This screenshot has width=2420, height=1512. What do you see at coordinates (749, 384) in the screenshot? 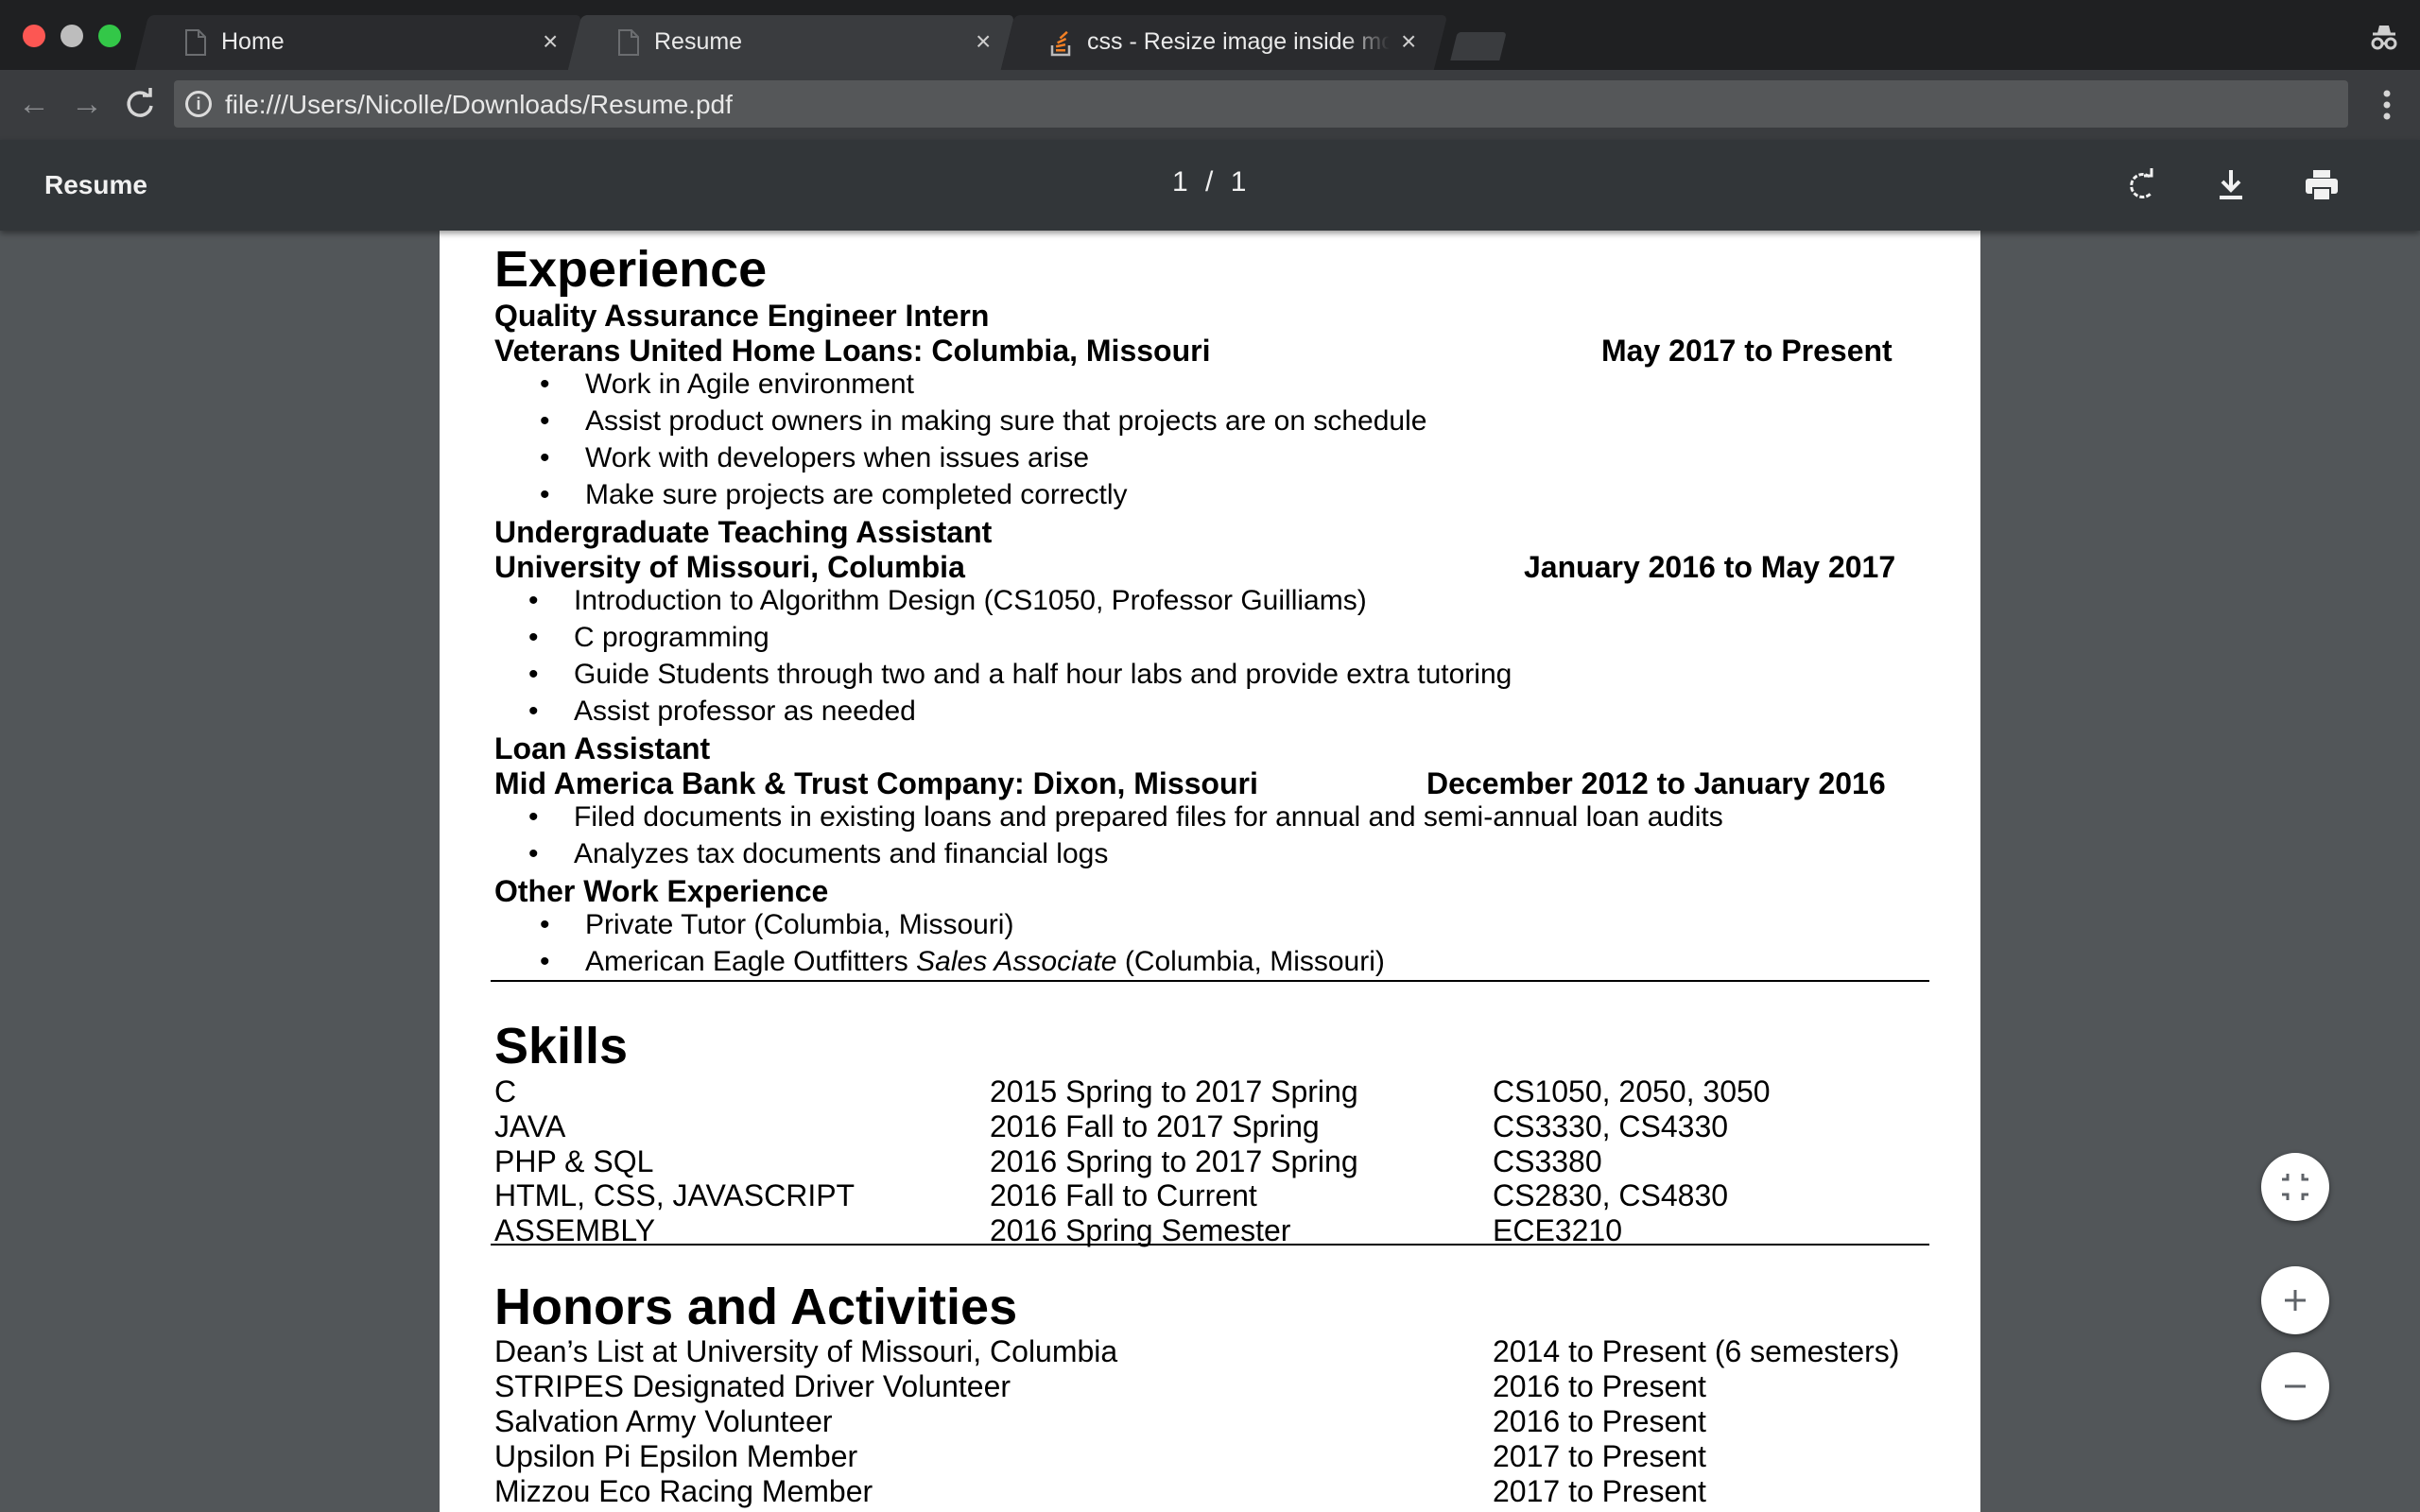
I see `bullet-text: Work in Agile environment` at bounding box center [749, 384].